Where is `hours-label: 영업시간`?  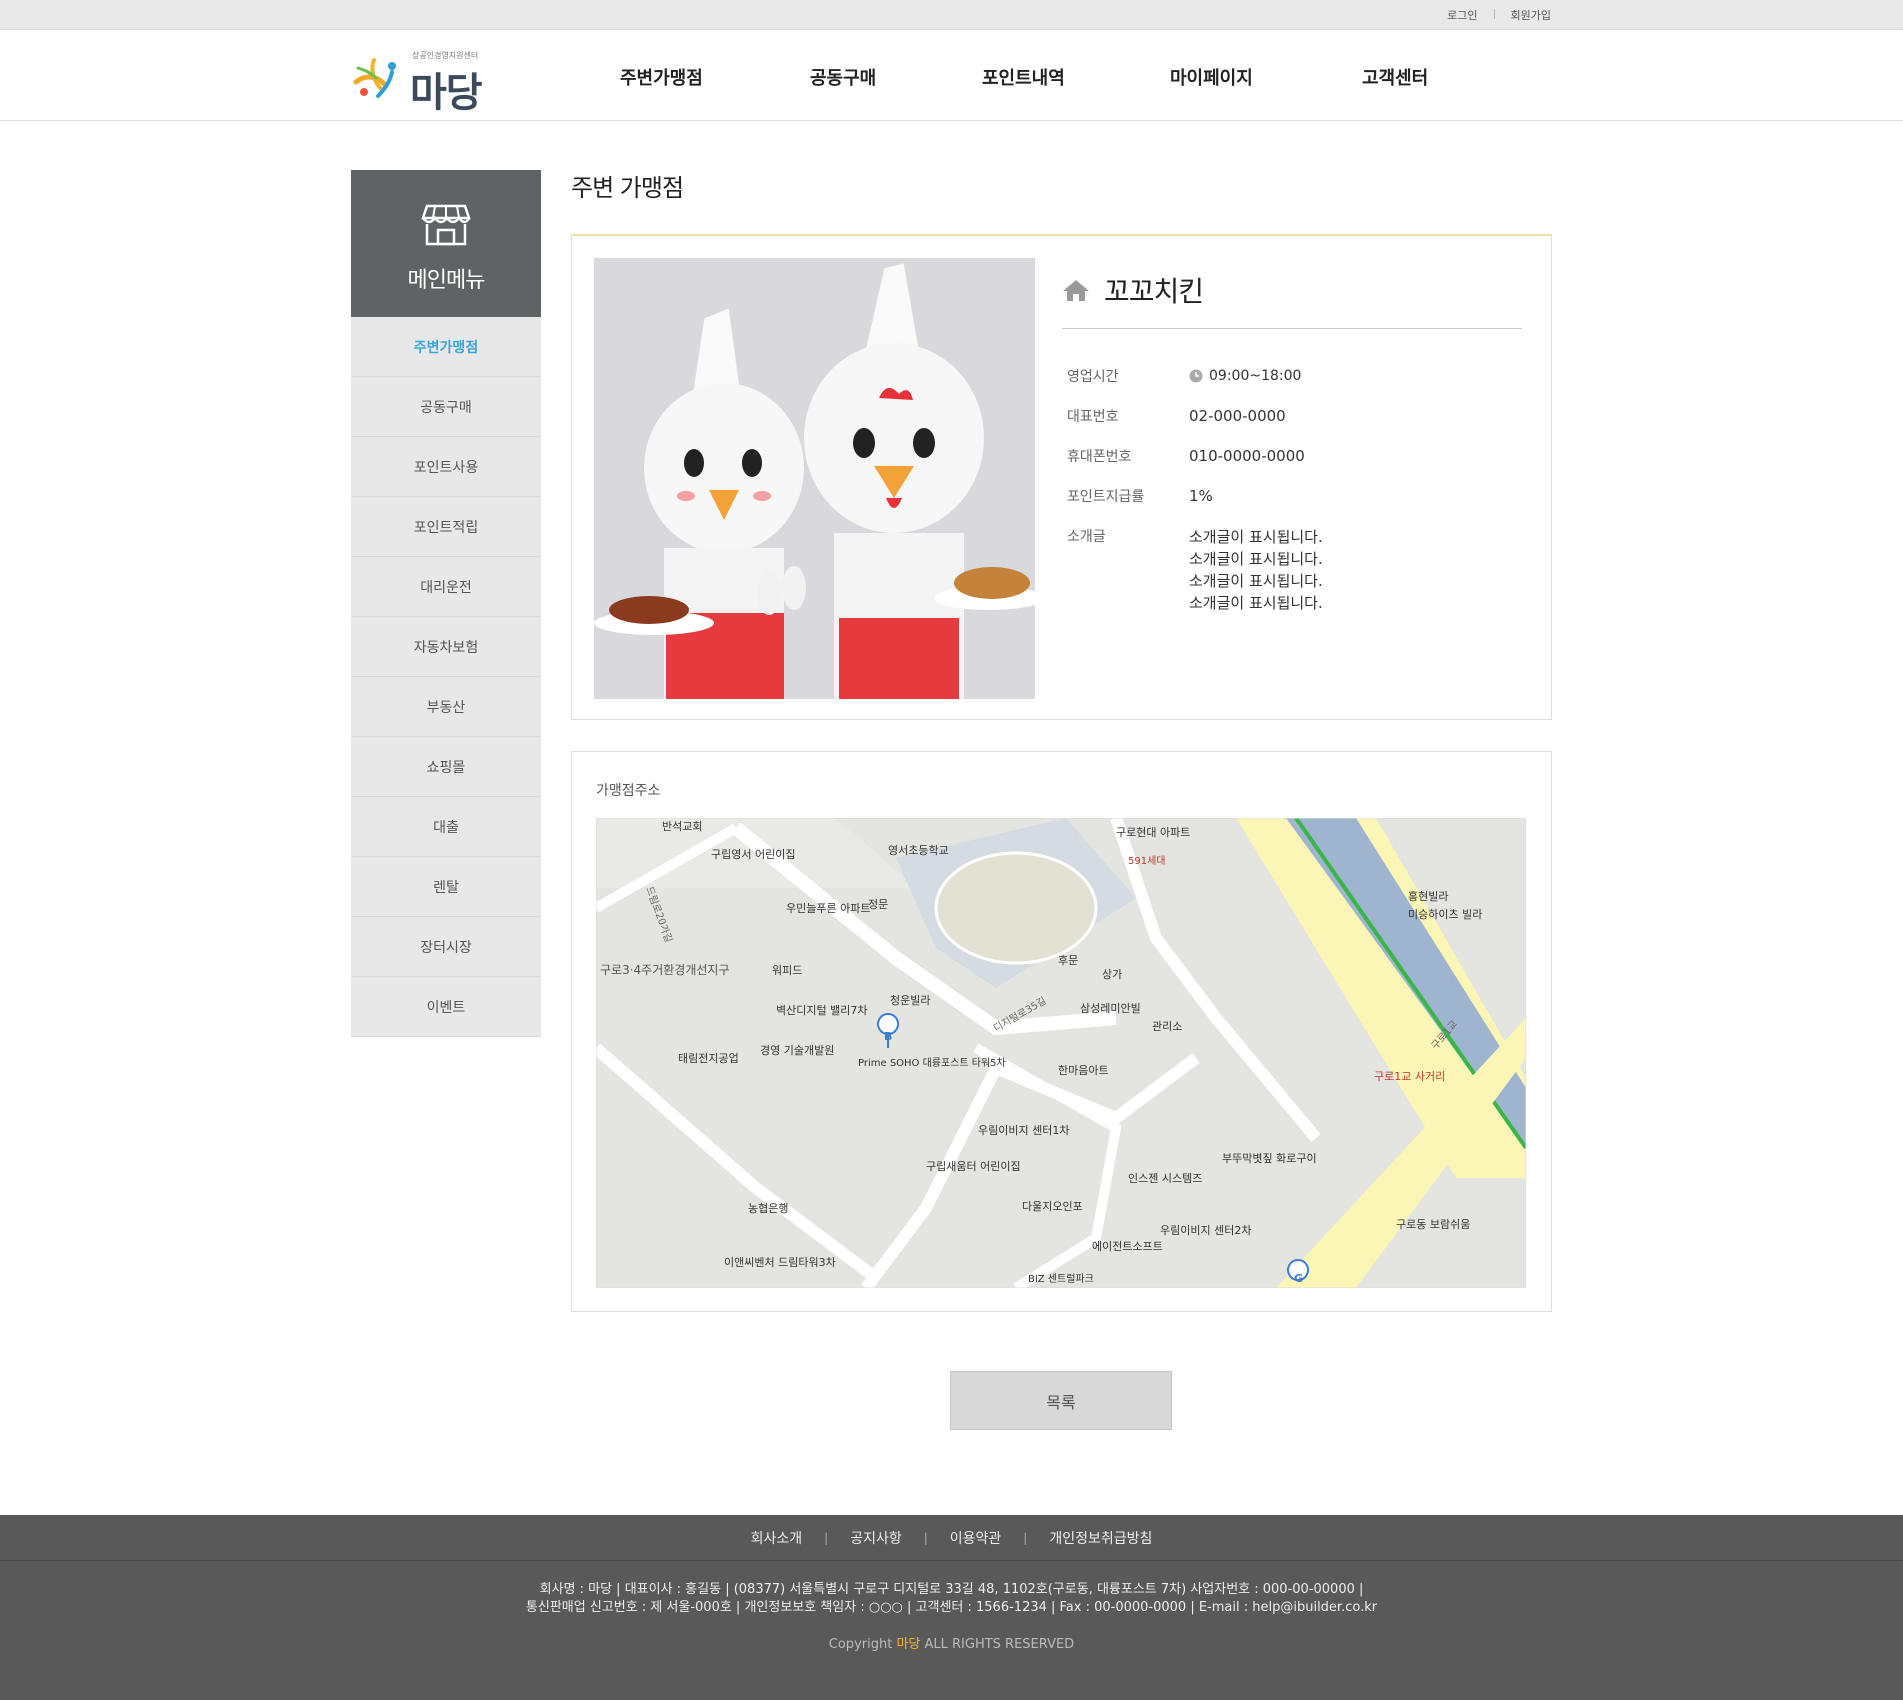
hours-label: 영업시간 is located at coordinates (1093, 377).